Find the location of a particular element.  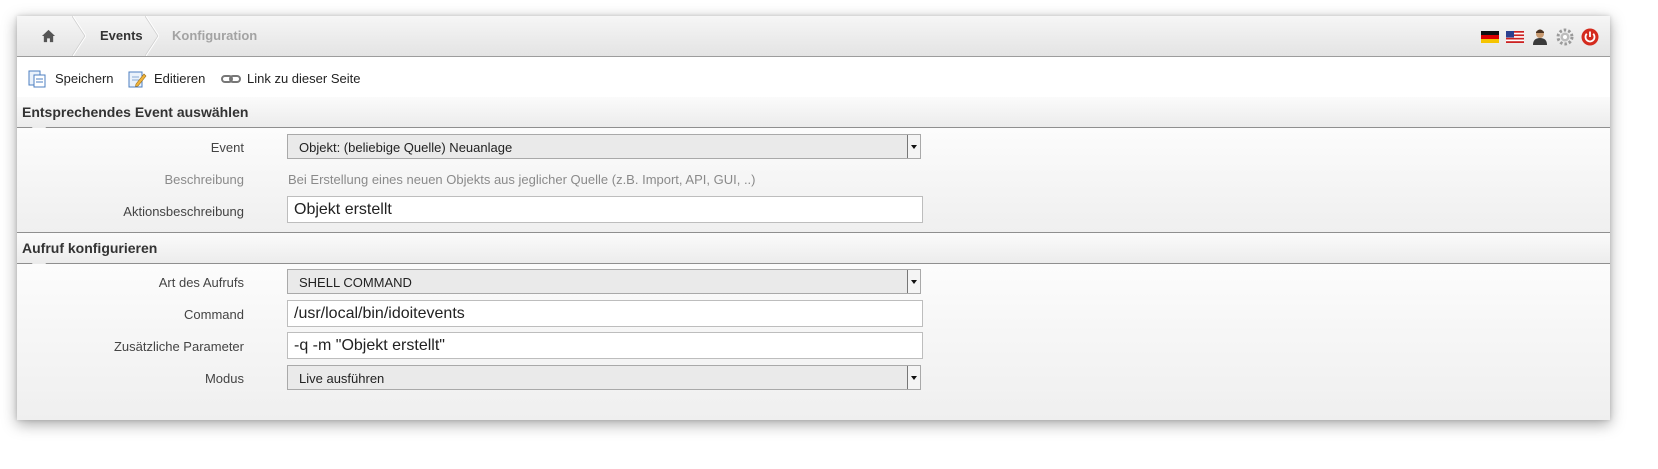

call-type-value: SHELL COMMAND is located at coordinates (355, 282).